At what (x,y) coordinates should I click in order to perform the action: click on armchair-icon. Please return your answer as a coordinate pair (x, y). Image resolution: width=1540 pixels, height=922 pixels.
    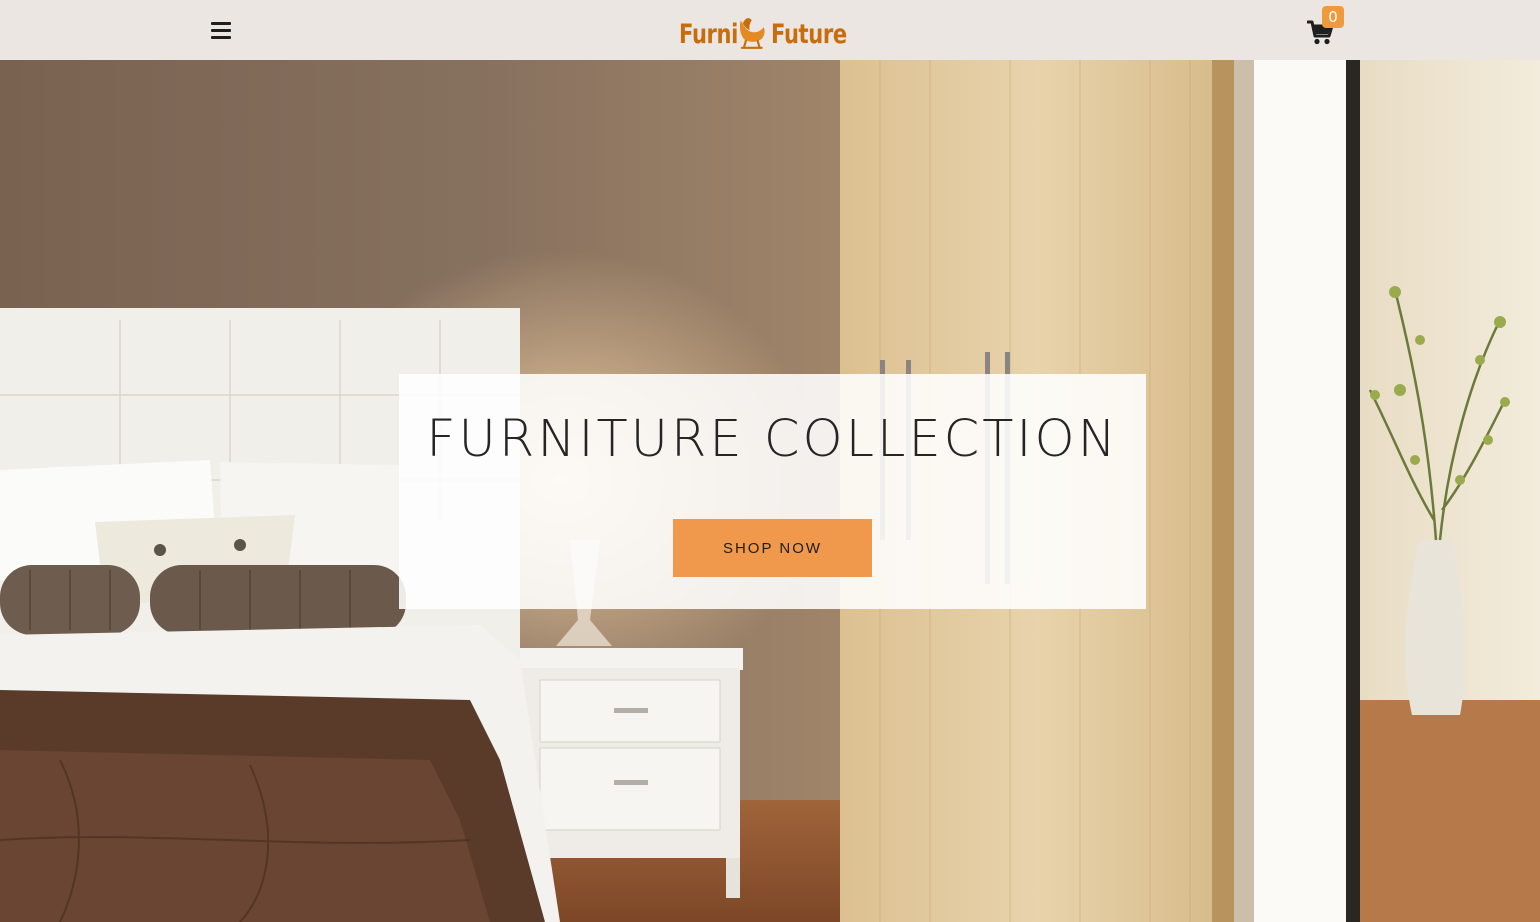
    Looking at the image, I should click on (752, 33).